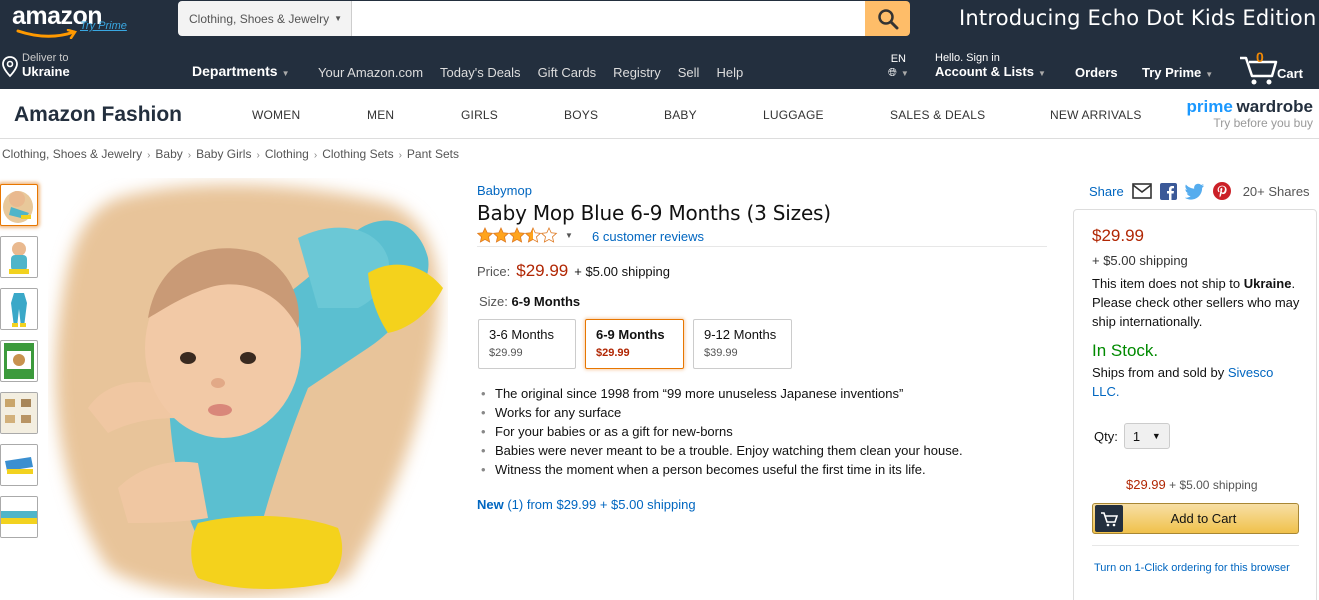  What do you see at coordinates (380, 115) in the screenshot?
I see `fashion-link-men: MEN` at bounding box center [380, 115].